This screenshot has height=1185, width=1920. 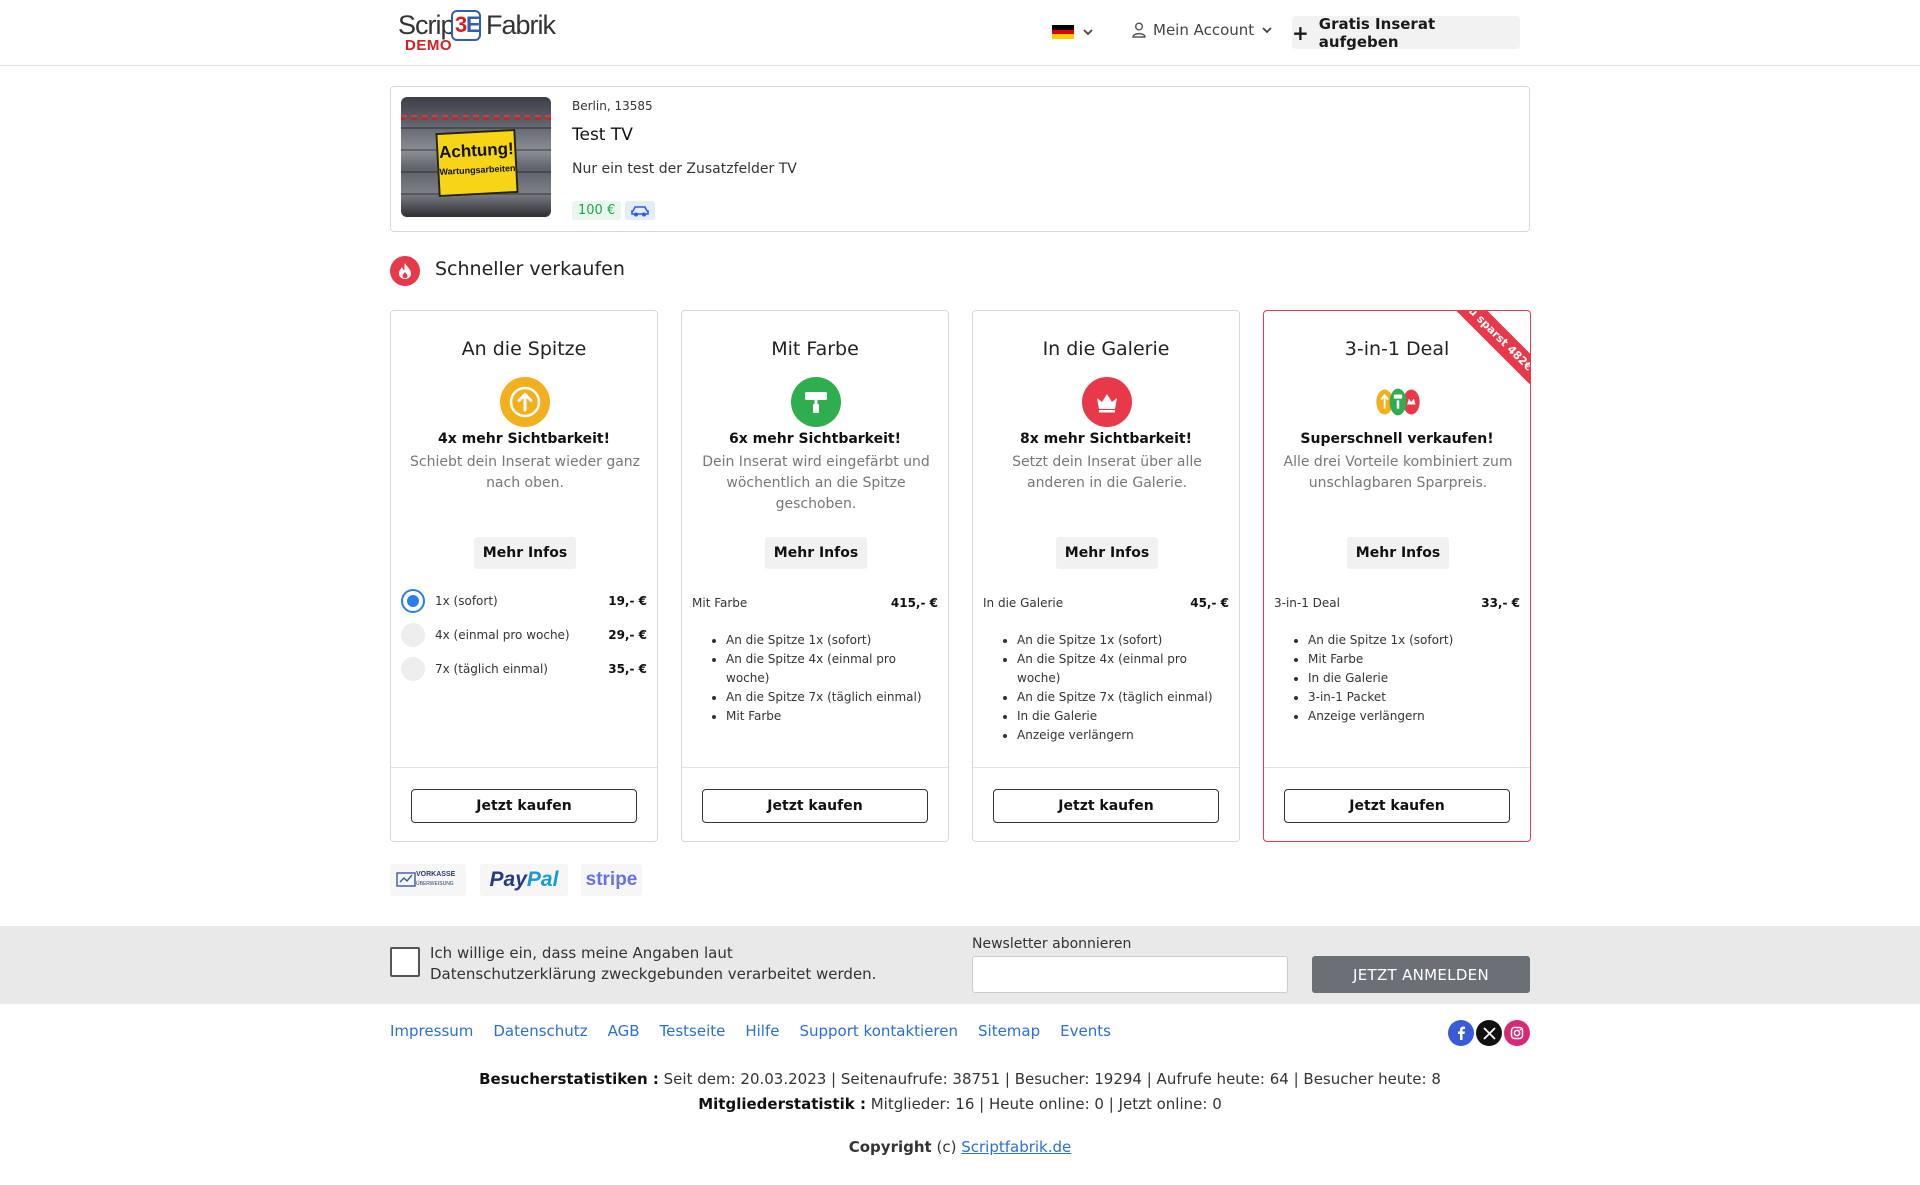 What do you see at coordinates (466, 601) in the screenshot?
I see `option-label: 1x (sofort)` at bounding box center [466, 601].